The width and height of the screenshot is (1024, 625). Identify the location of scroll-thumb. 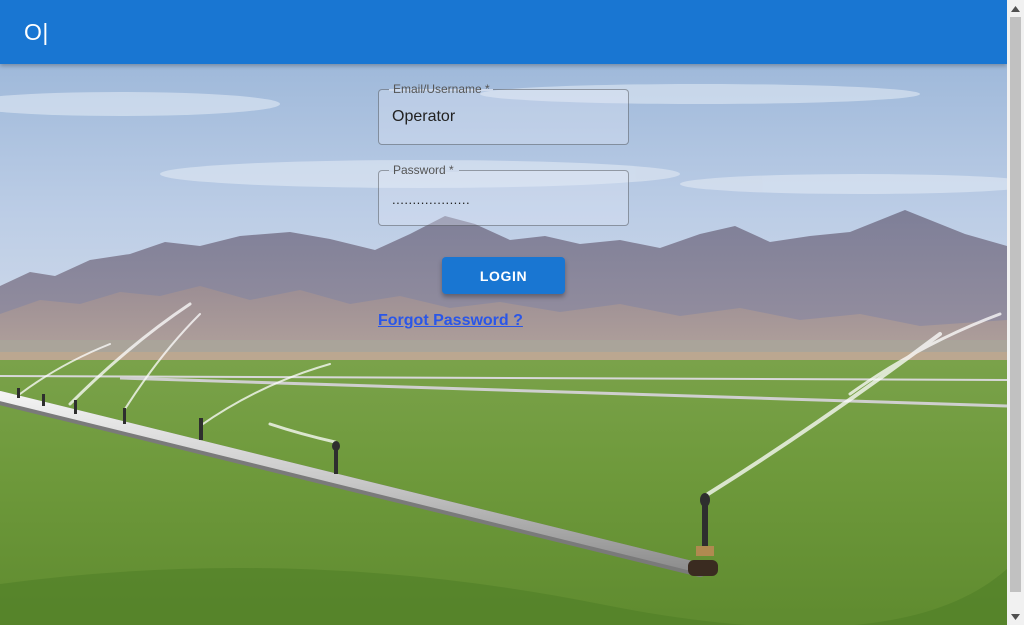
(1015, 304).